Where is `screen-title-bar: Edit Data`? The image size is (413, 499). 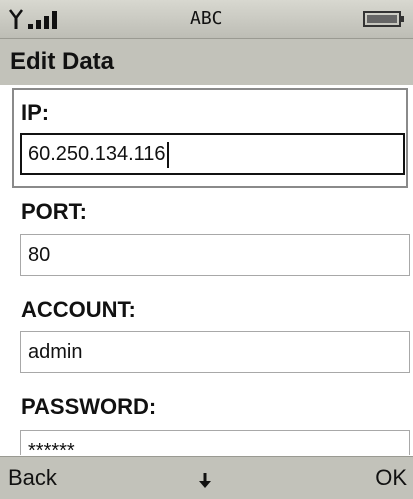
screen-title-bar: Edit Data is located at coordinates (206, 62).